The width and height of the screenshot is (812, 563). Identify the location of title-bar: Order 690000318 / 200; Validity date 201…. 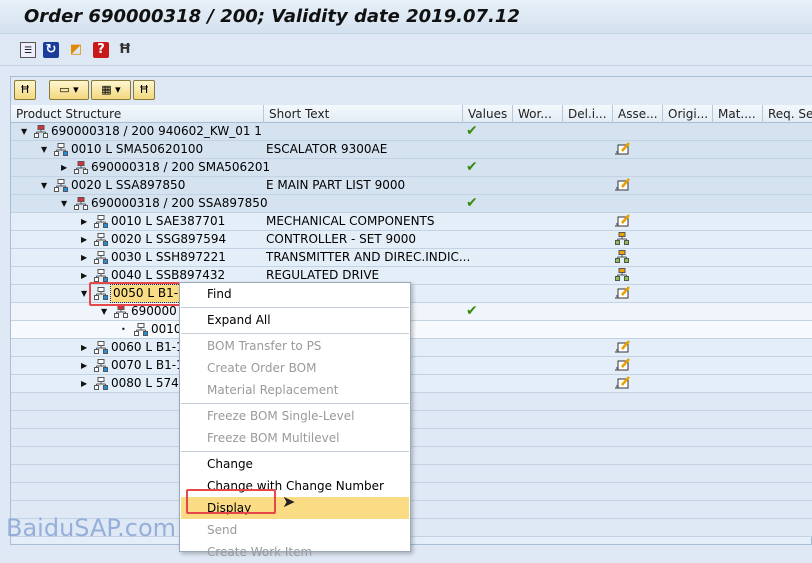
(406, 17).